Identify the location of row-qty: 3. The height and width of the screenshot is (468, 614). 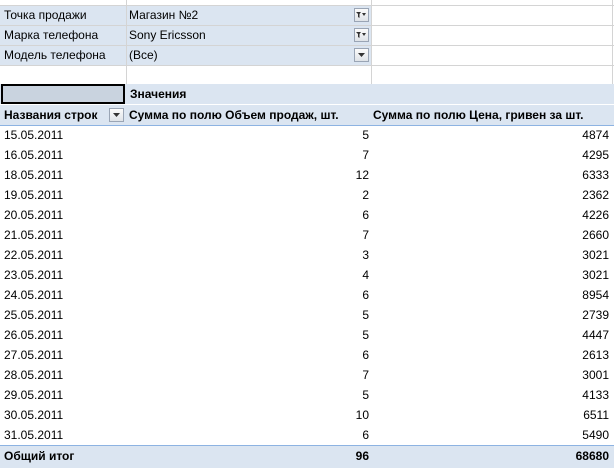
(365, 255).